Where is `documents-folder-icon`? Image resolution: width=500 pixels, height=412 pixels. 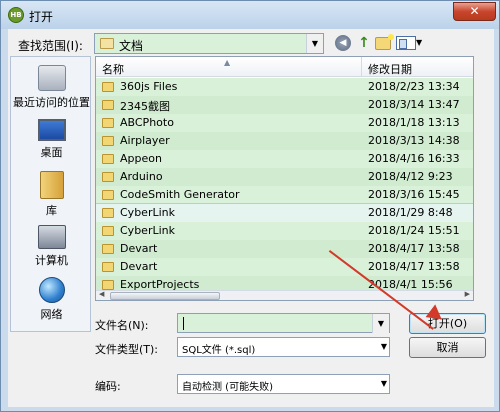
documents-folder-icon is located at coordinates (107, 43).